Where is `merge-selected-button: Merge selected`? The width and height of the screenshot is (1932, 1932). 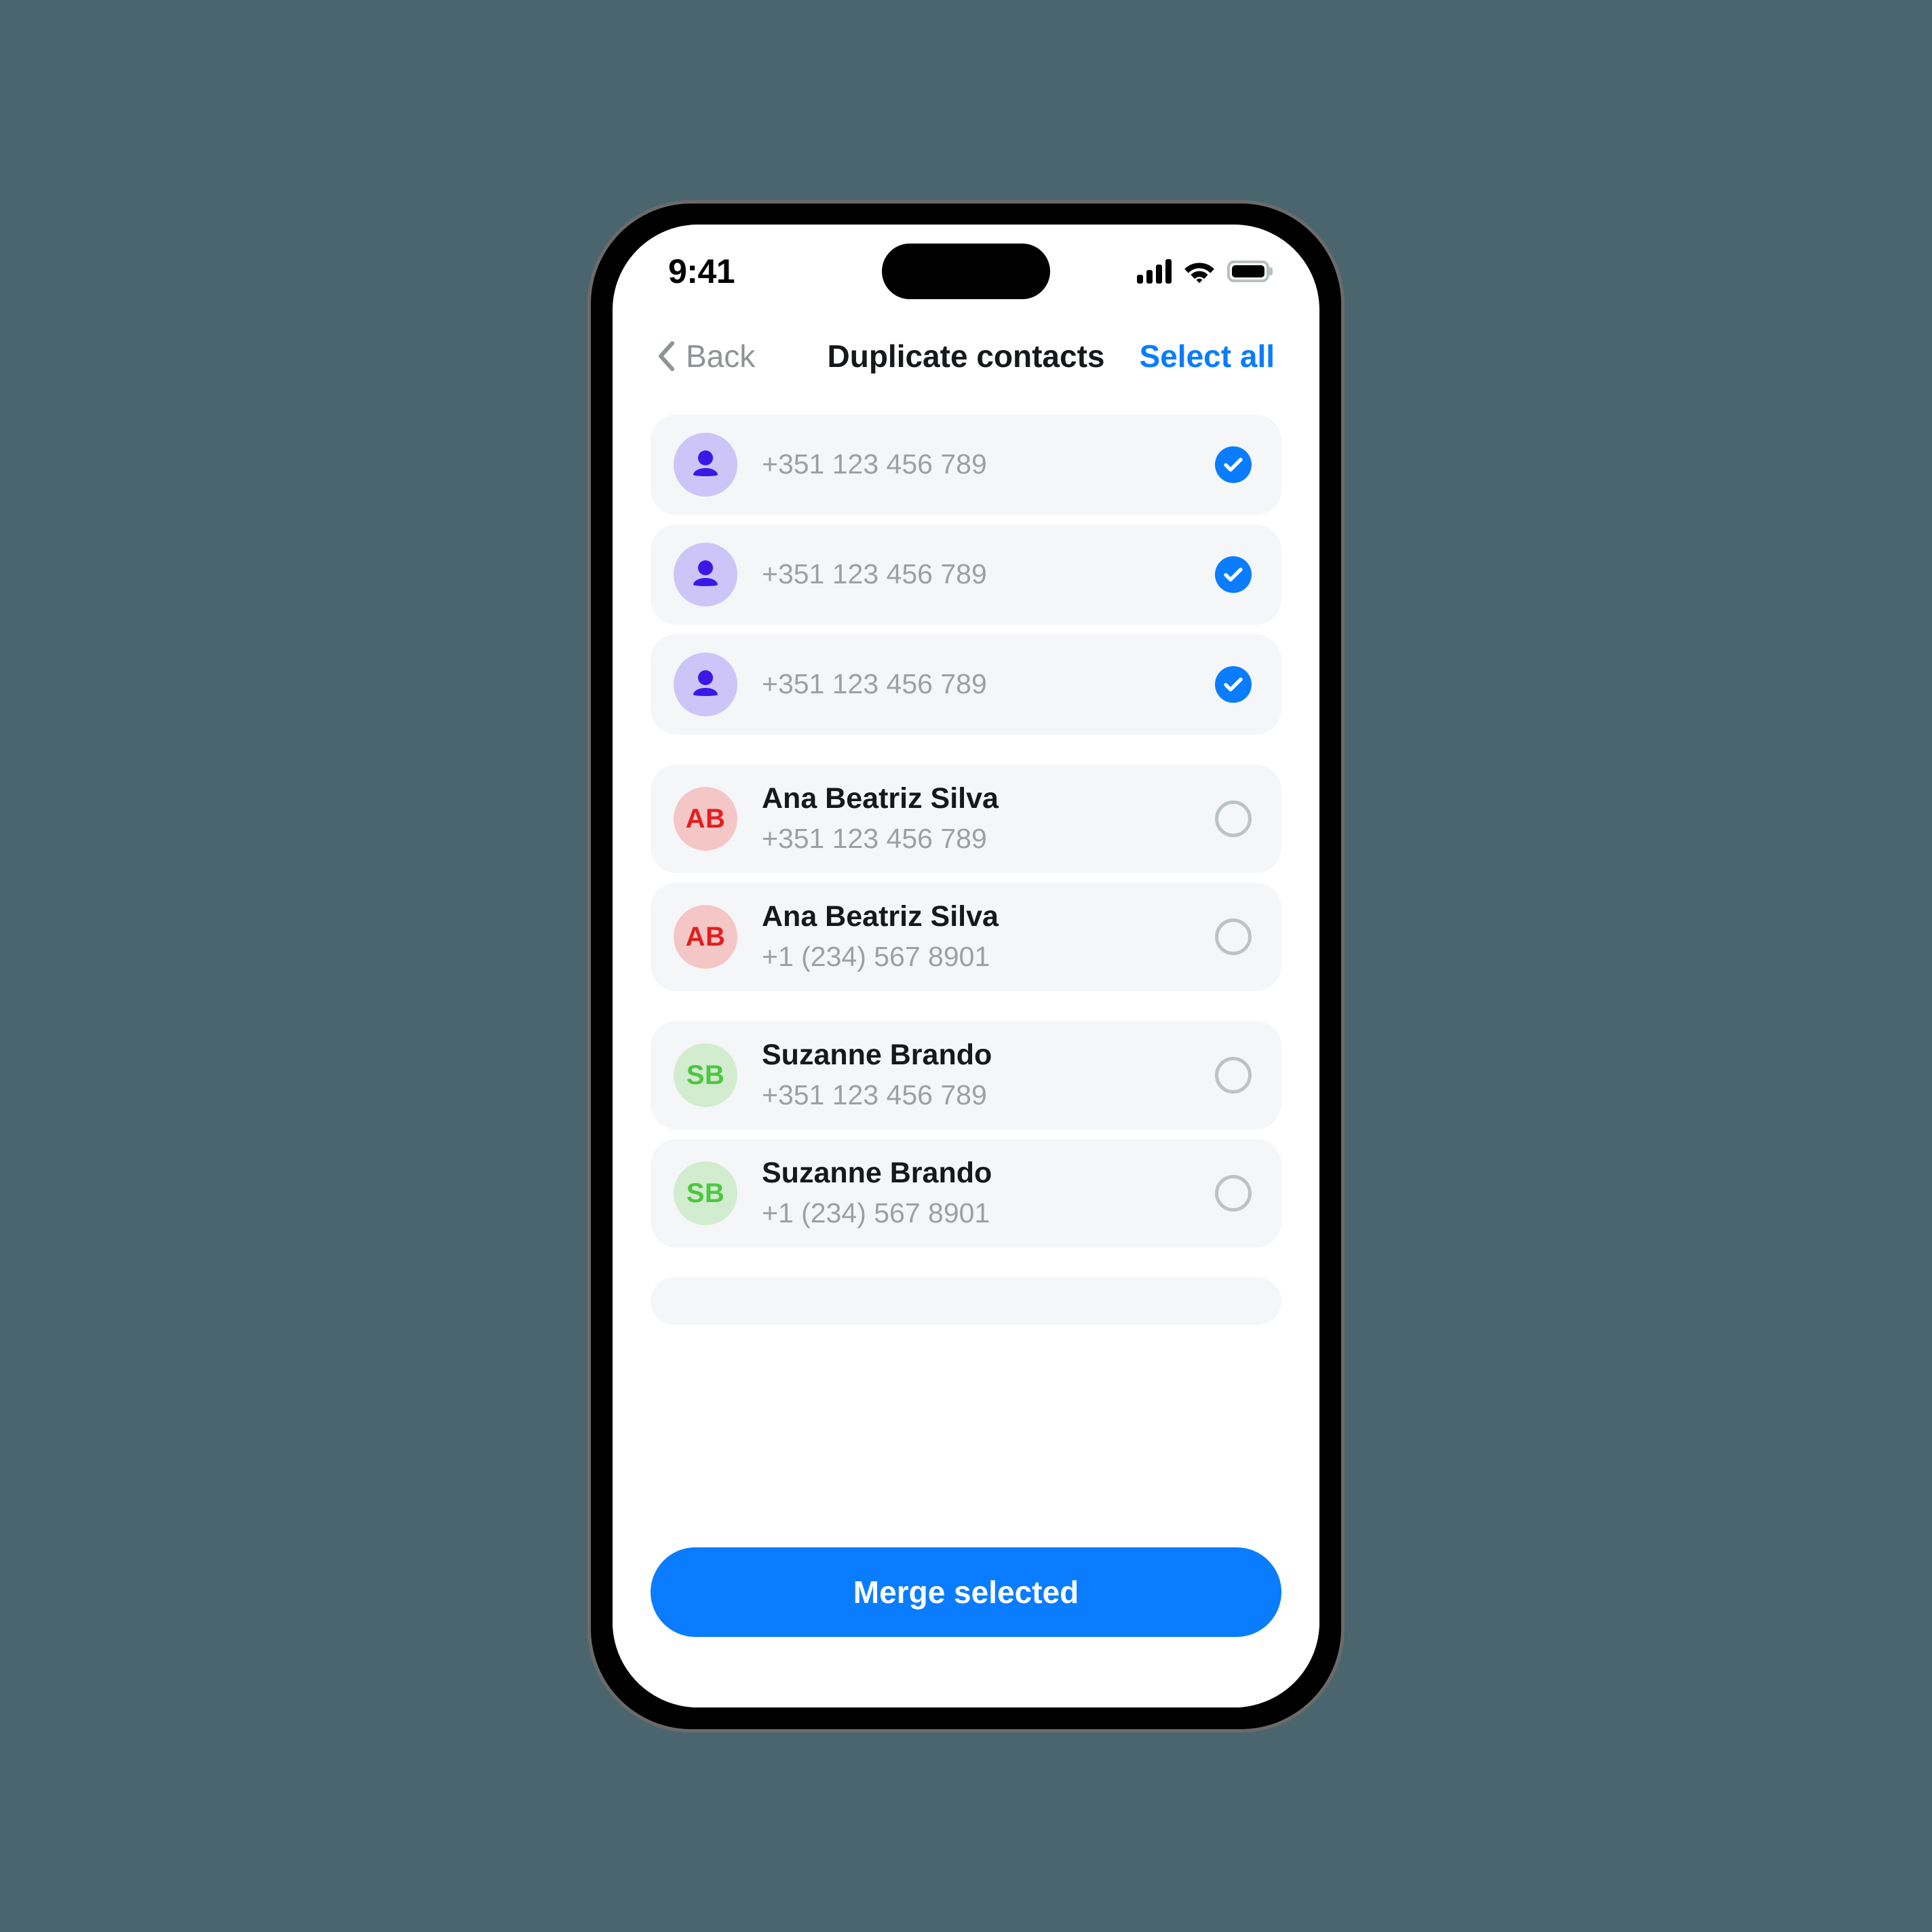 merge-selected-button: Merge selected is located at coordinates (966, 1592).